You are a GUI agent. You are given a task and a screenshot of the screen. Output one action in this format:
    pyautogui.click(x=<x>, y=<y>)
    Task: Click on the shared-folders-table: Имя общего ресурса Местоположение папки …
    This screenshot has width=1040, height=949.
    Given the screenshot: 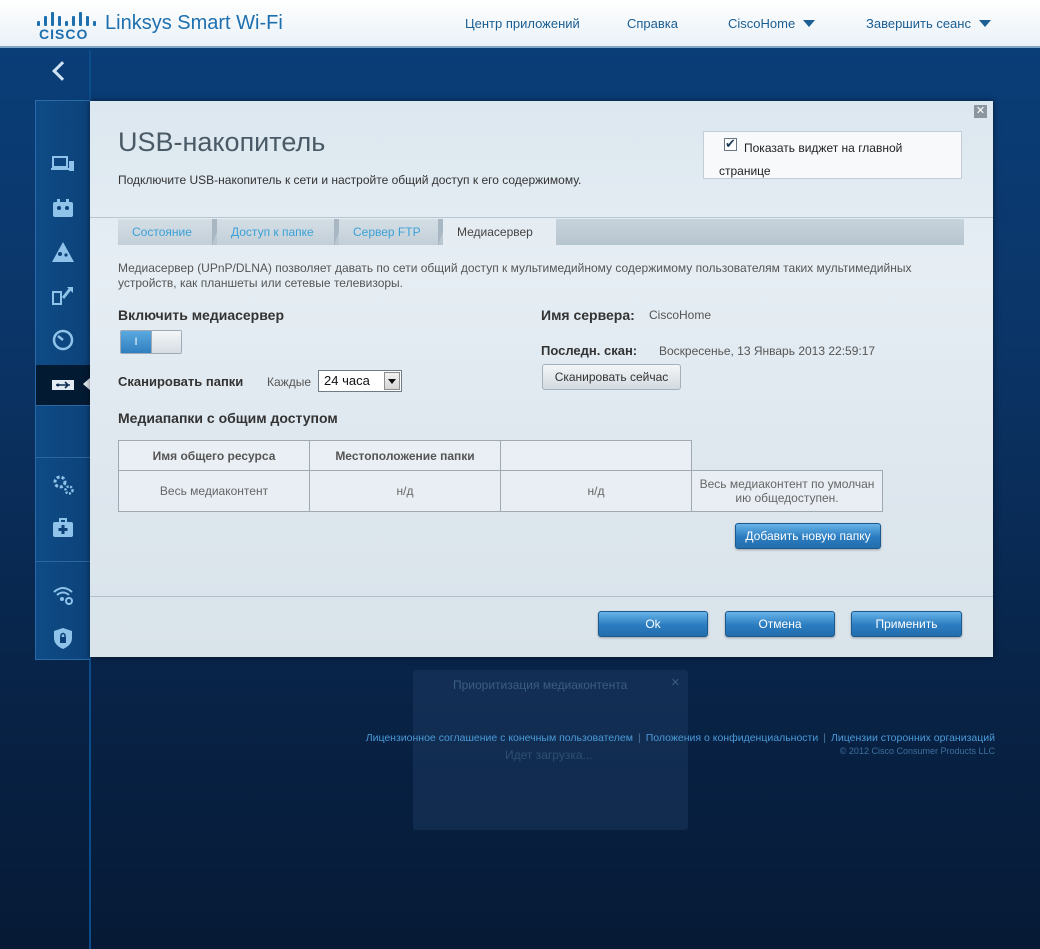 What is the action you would take?
    pyautogui.click(x=500, y=476)
    